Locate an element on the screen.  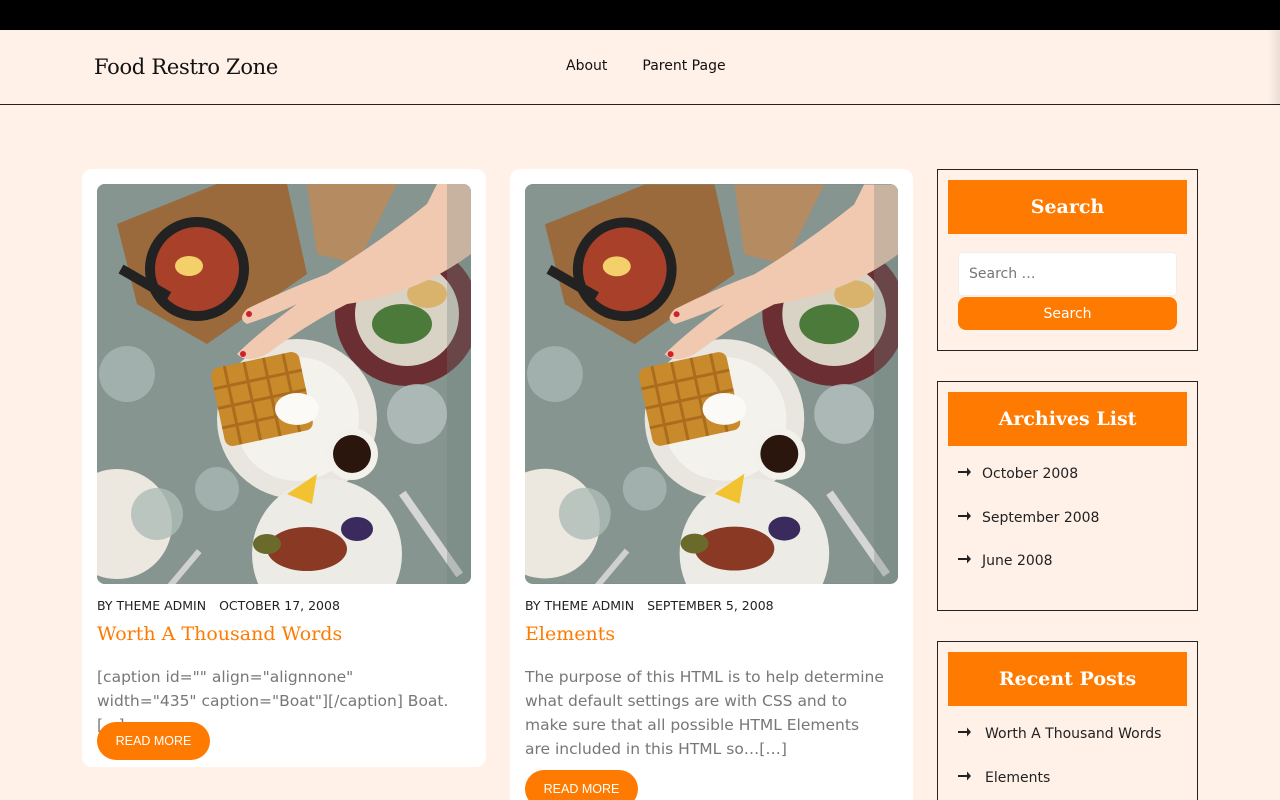
post-meta: BY THEME ADMIN OCTOBER 17, 2008 is located at coordinates (223, 605).